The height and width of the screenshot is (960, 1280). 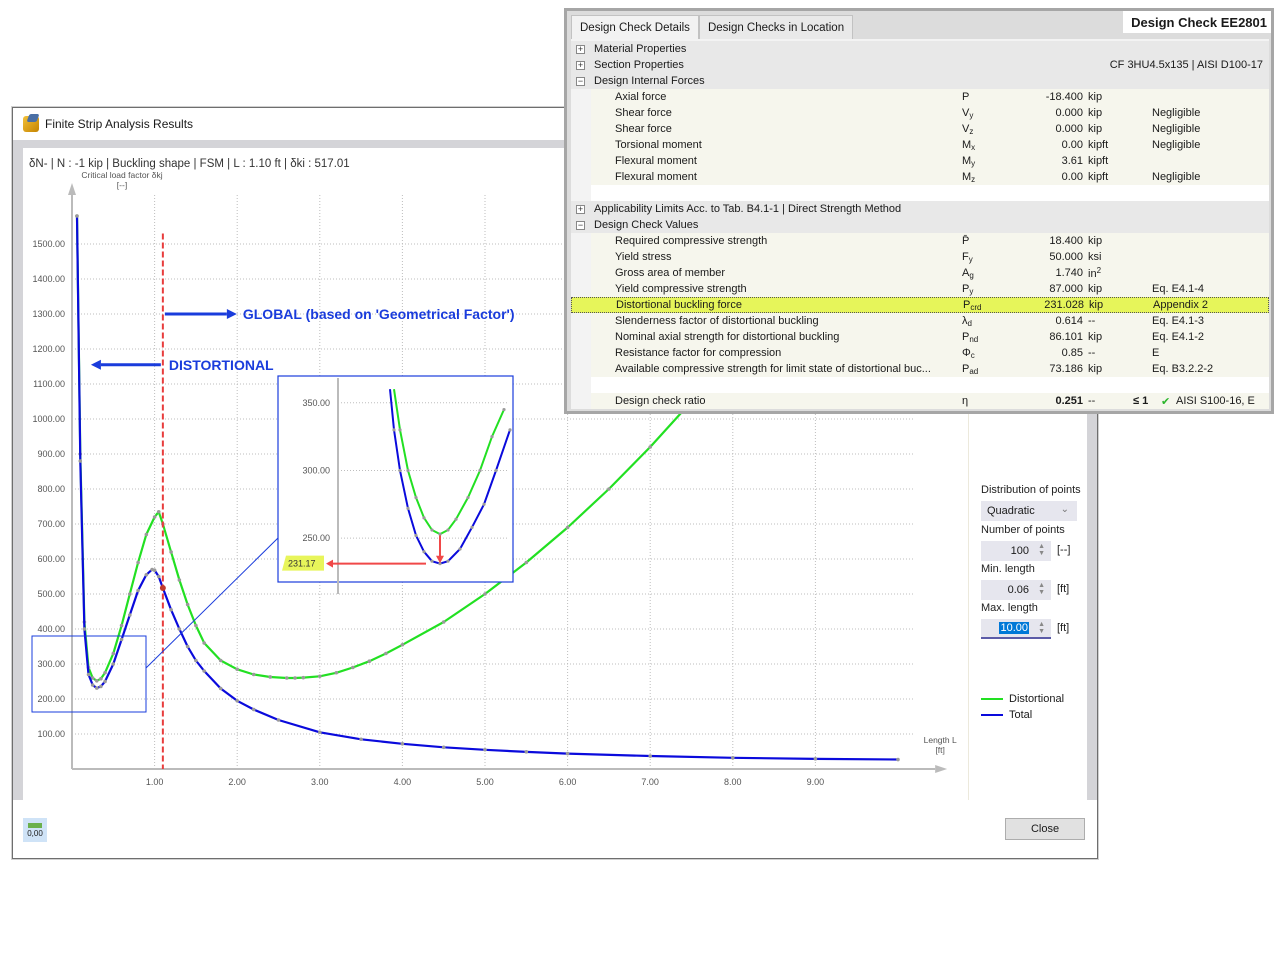 I want to click on y-tick-label: 1400.00, so click(x=48, y=279).